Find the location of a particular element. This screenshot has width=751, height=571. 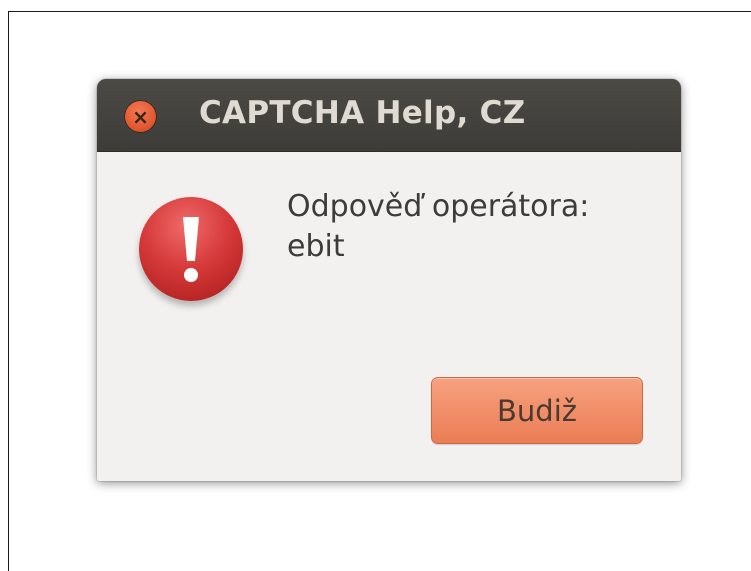

window-titlebar: × CAPTCHA Help, CZ is located at coordinates (389, 115).